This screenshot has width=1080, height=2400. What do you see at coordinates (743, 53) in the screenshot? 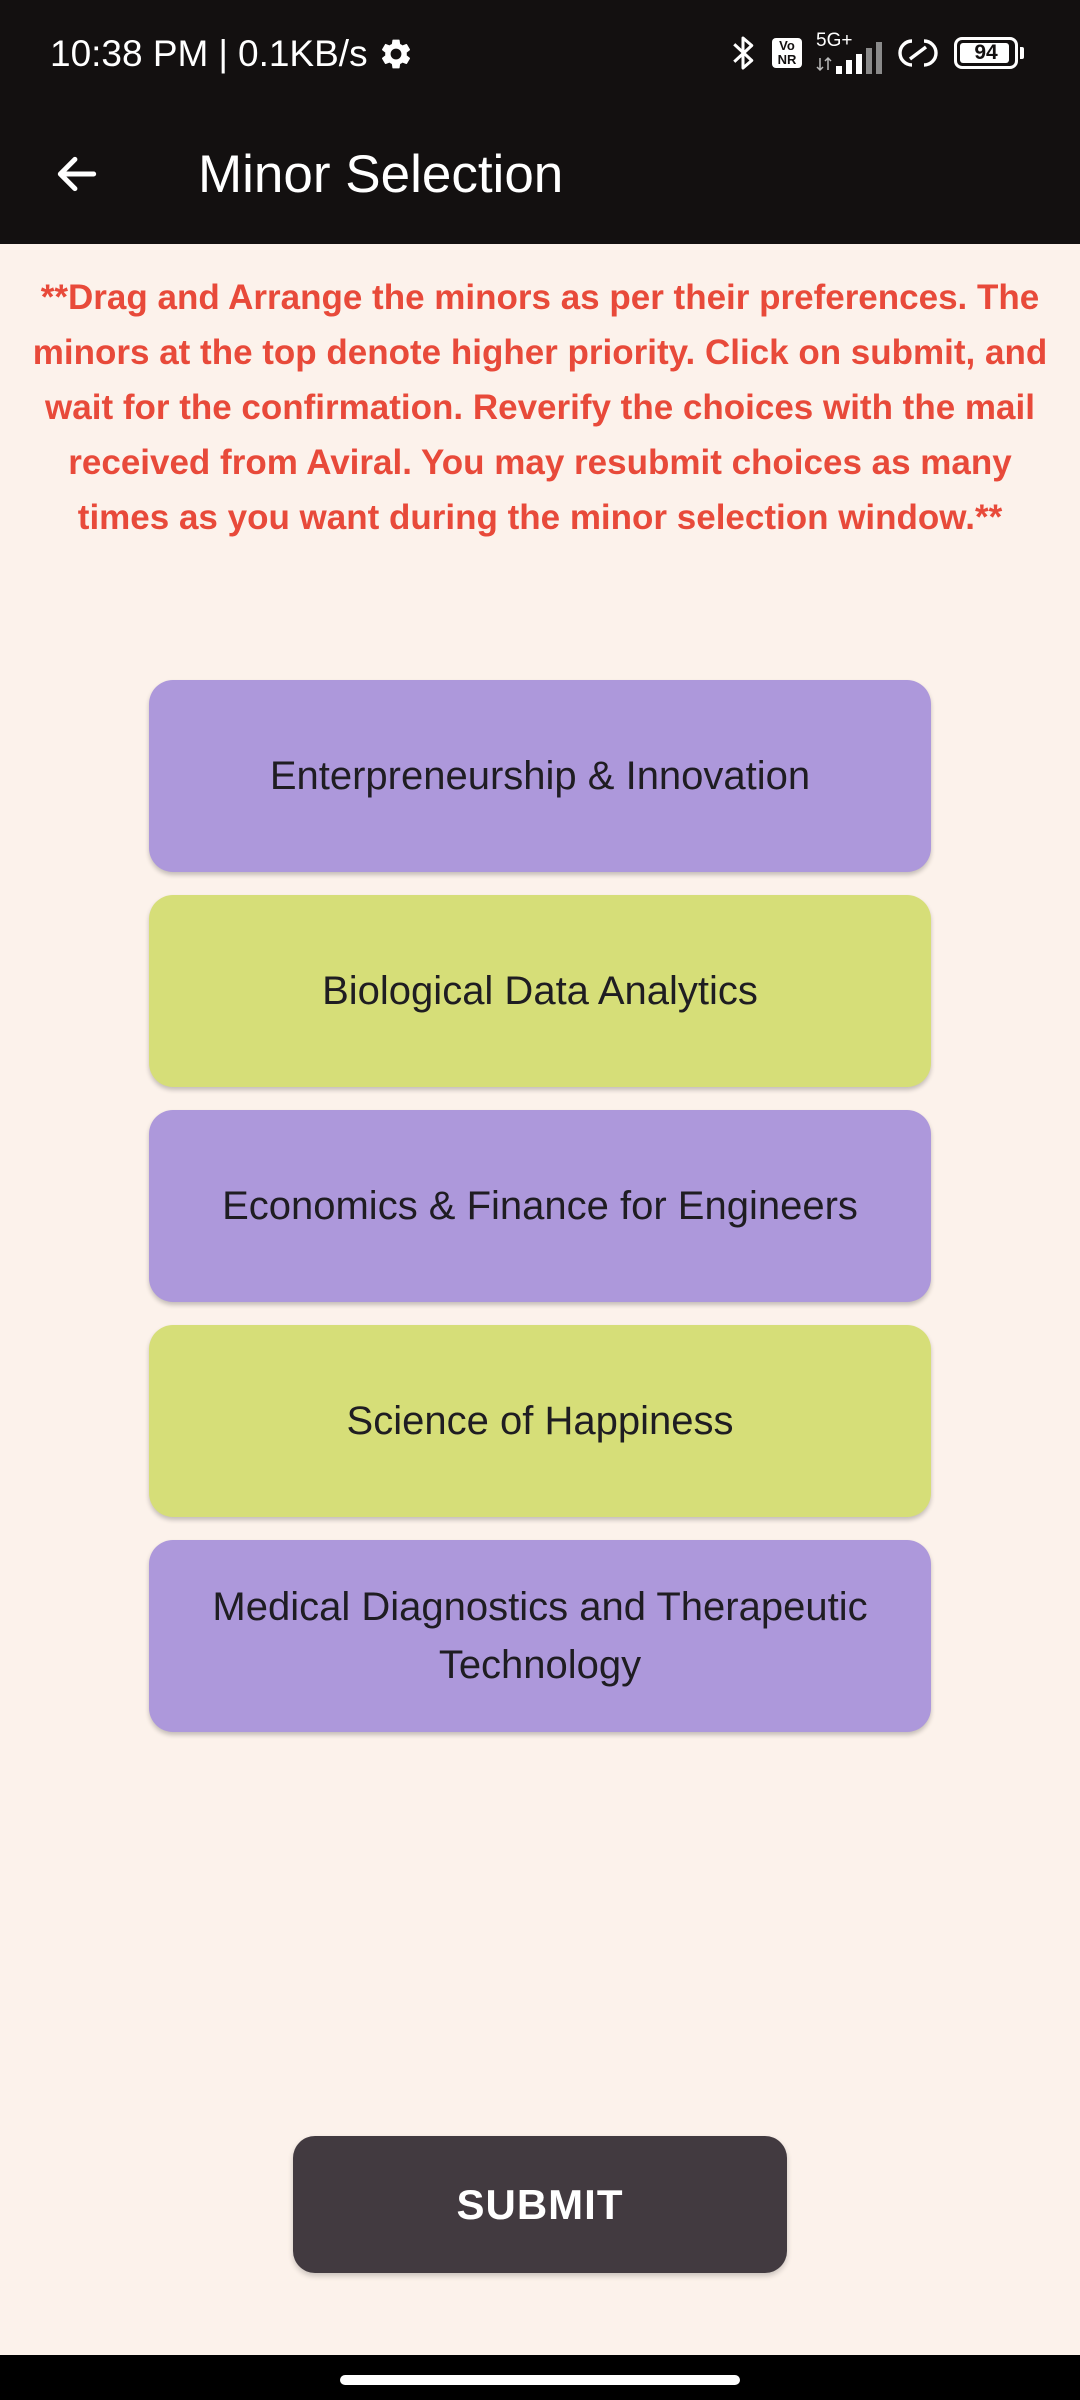
I see `bluetooth-icon` at bounding box center [743, 53].